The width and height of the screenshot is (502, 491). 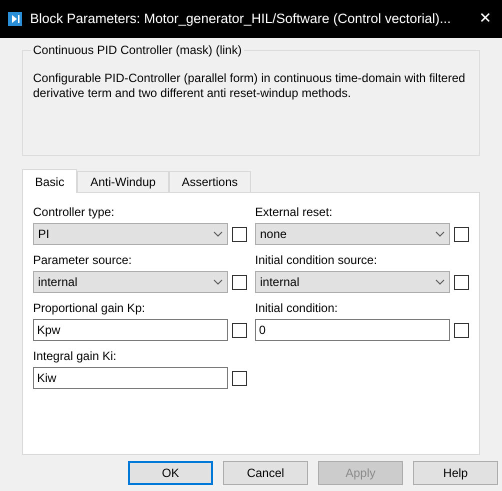 I want to click on dialog-button: OK, so click(x=170, y=473).